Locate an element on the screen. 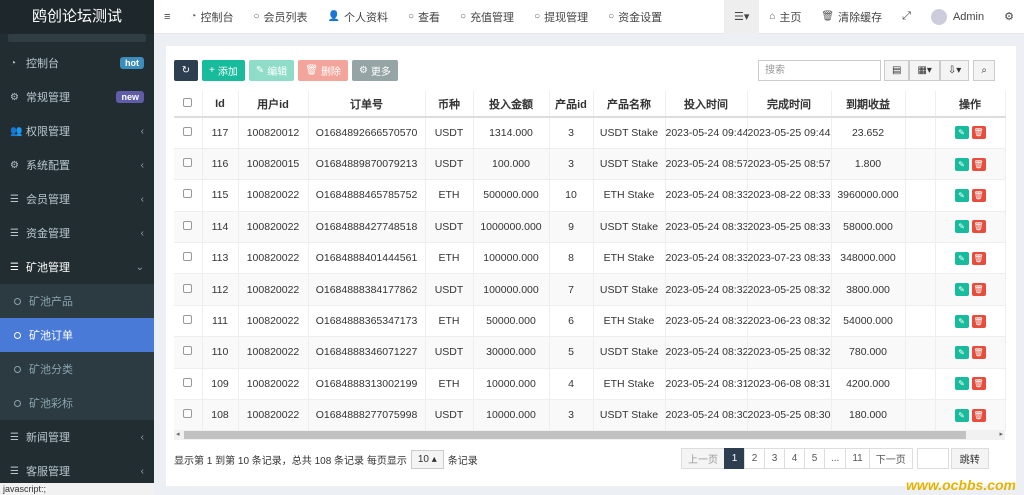  more-button: ⚙ 更多 is located at coordinates (374, 70).